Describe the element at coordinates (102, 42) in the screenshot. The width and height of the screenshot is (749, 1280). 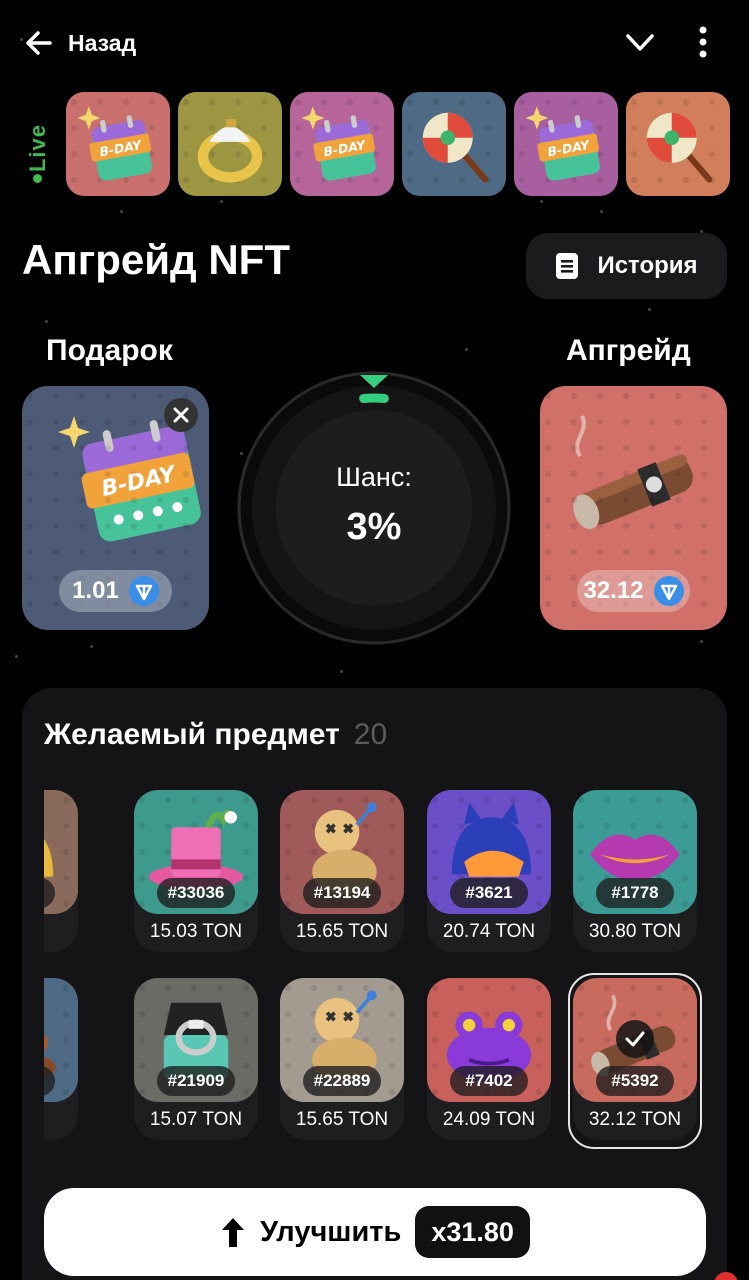
I see `back-label: Назад` at that location.